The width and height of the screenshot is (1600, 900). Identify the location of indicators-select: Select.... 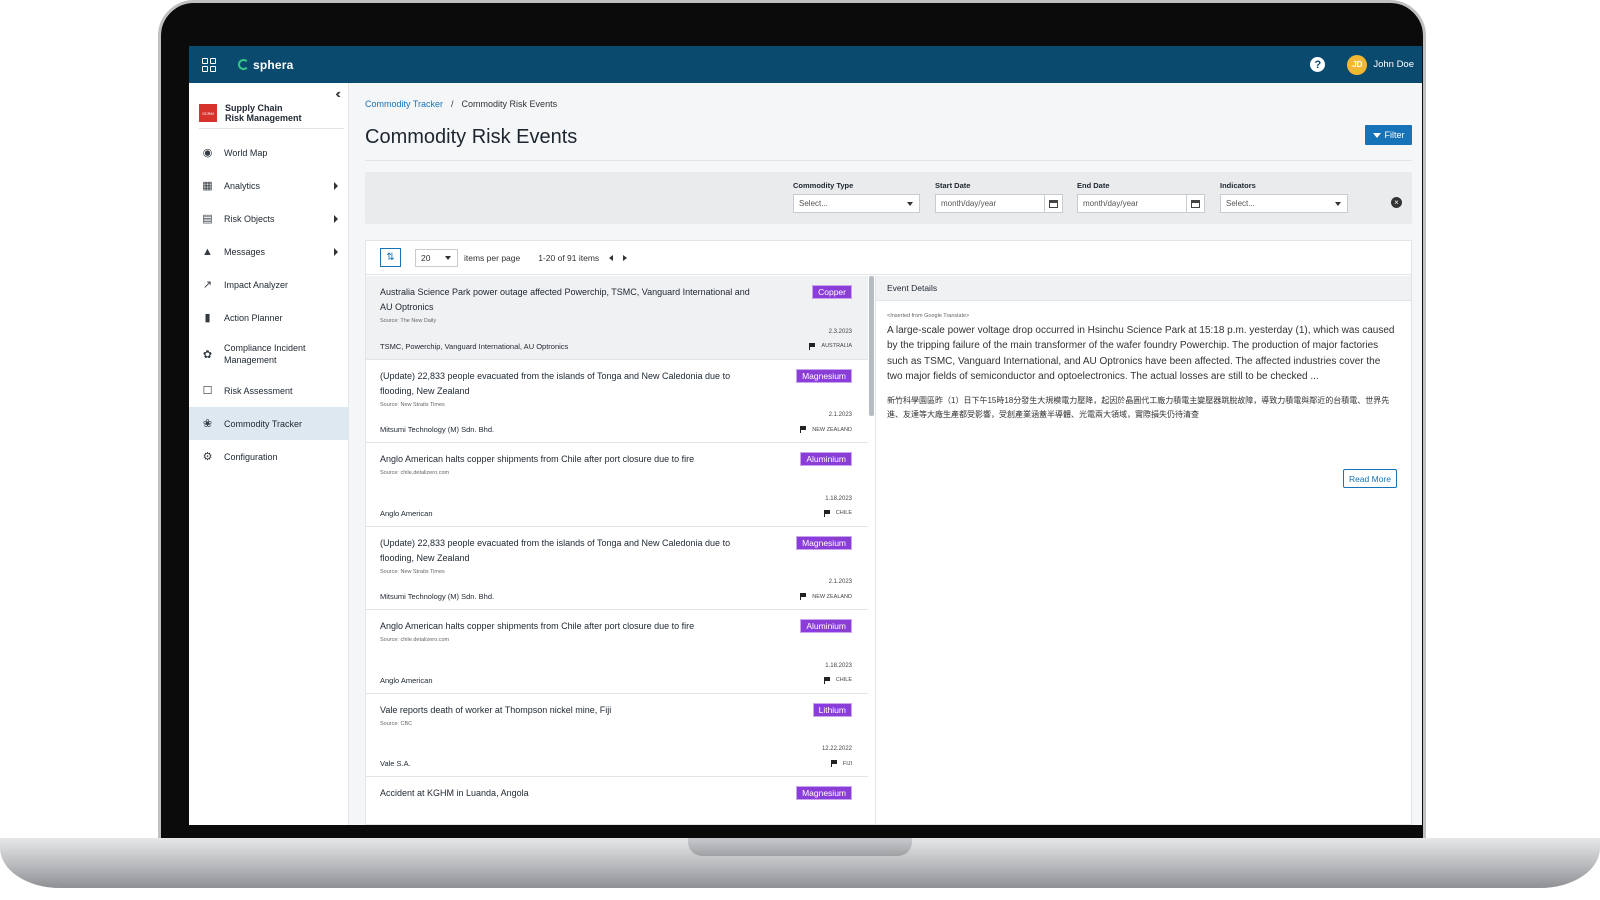
(1284, 203).